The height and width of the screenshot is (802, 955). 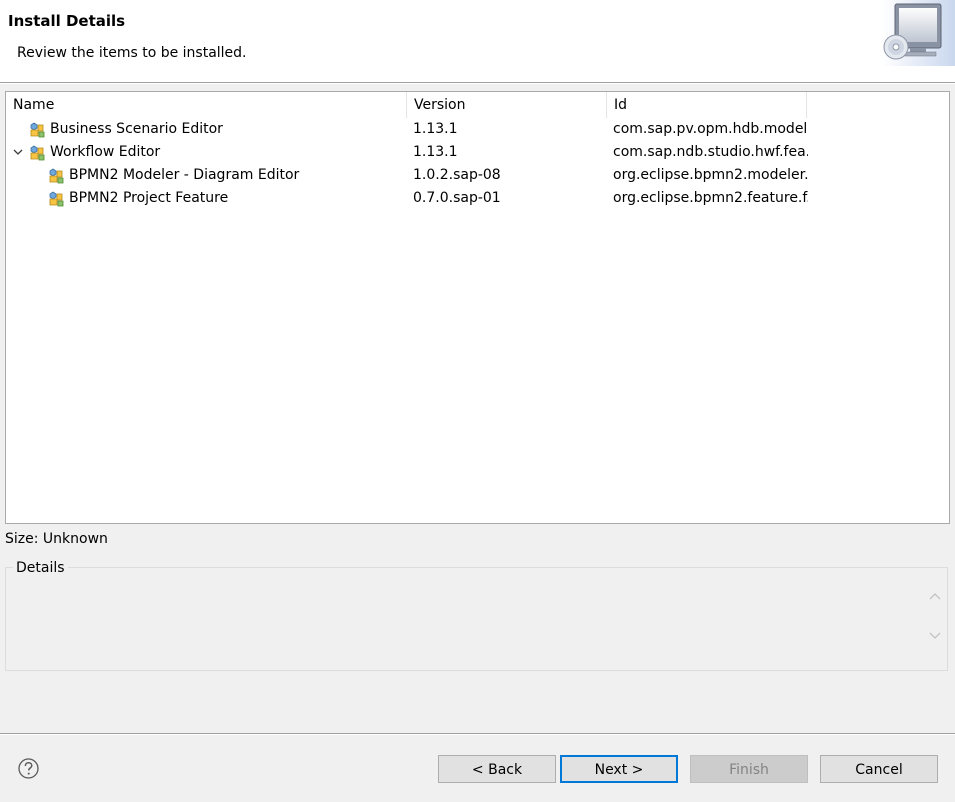 I want to click on details-legend: Details, so click(x=40, y=568).